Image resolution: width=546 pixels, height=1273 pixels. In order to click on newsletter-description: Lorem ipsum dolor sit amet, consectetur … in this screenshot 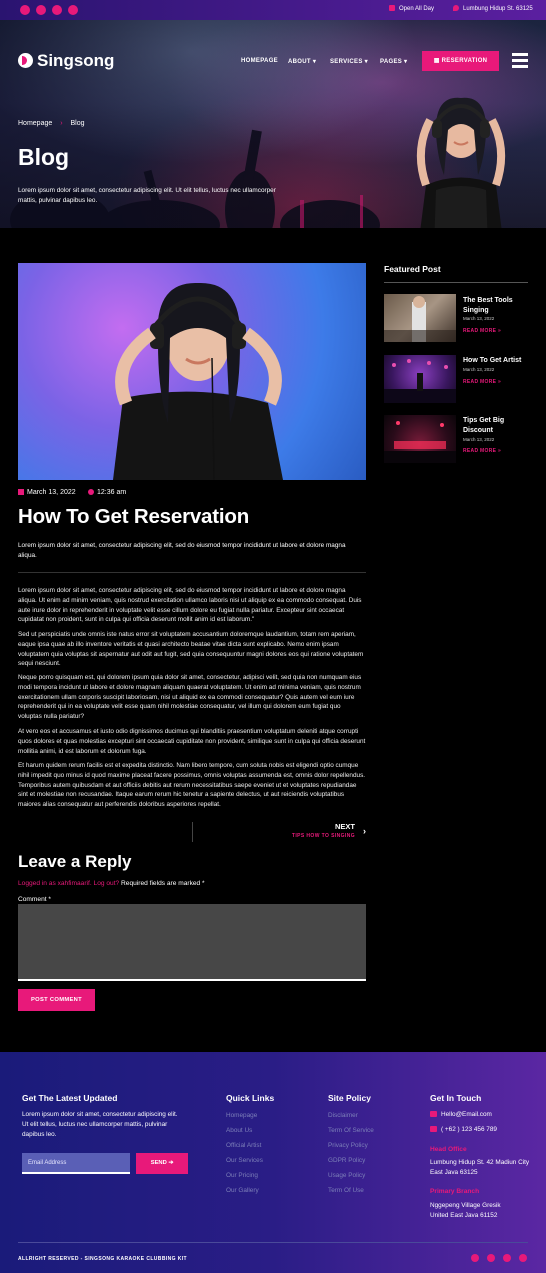, I will do `click(100, 1124)`.